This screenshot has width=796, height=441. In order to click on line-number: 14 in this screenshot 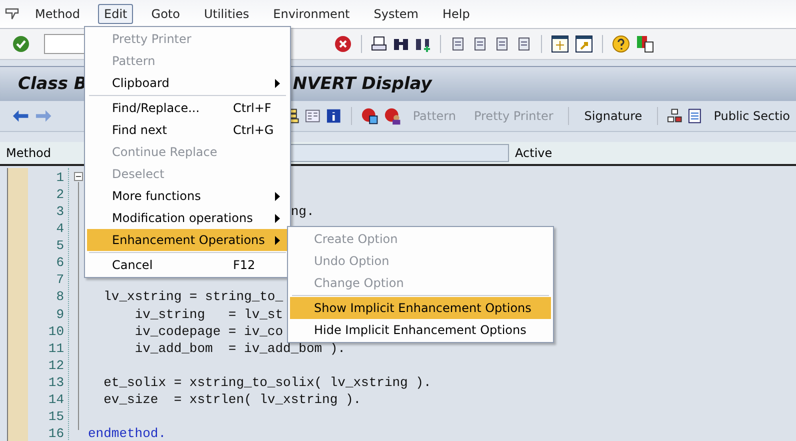, I will do `click(56, 399)`.